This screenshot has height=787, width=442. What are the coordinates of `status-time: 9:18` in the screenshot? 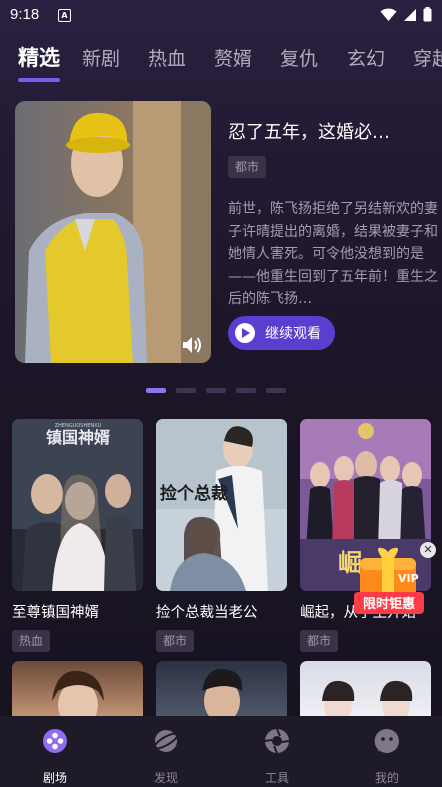 It's located at (25, 14).